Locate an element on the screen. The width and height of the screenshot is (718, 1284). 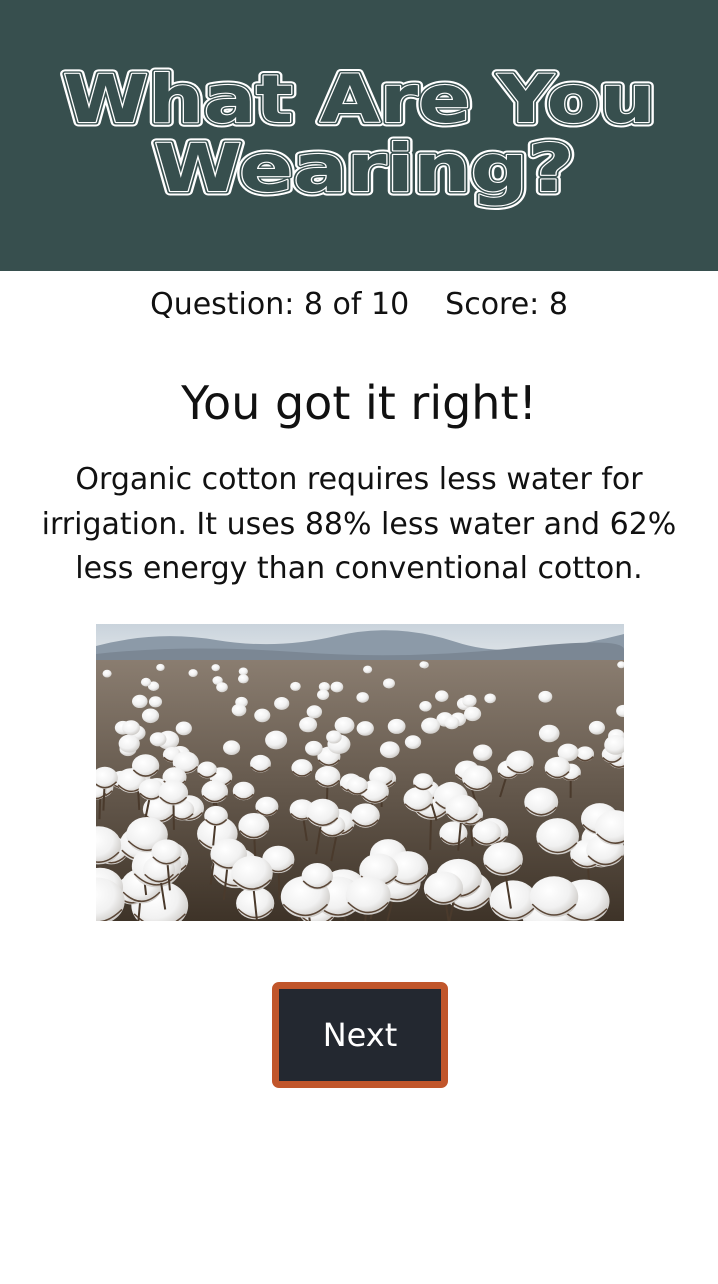
quiz-status: Question: 8 of 10 Score: 8 is located at coordinates (359, 305).